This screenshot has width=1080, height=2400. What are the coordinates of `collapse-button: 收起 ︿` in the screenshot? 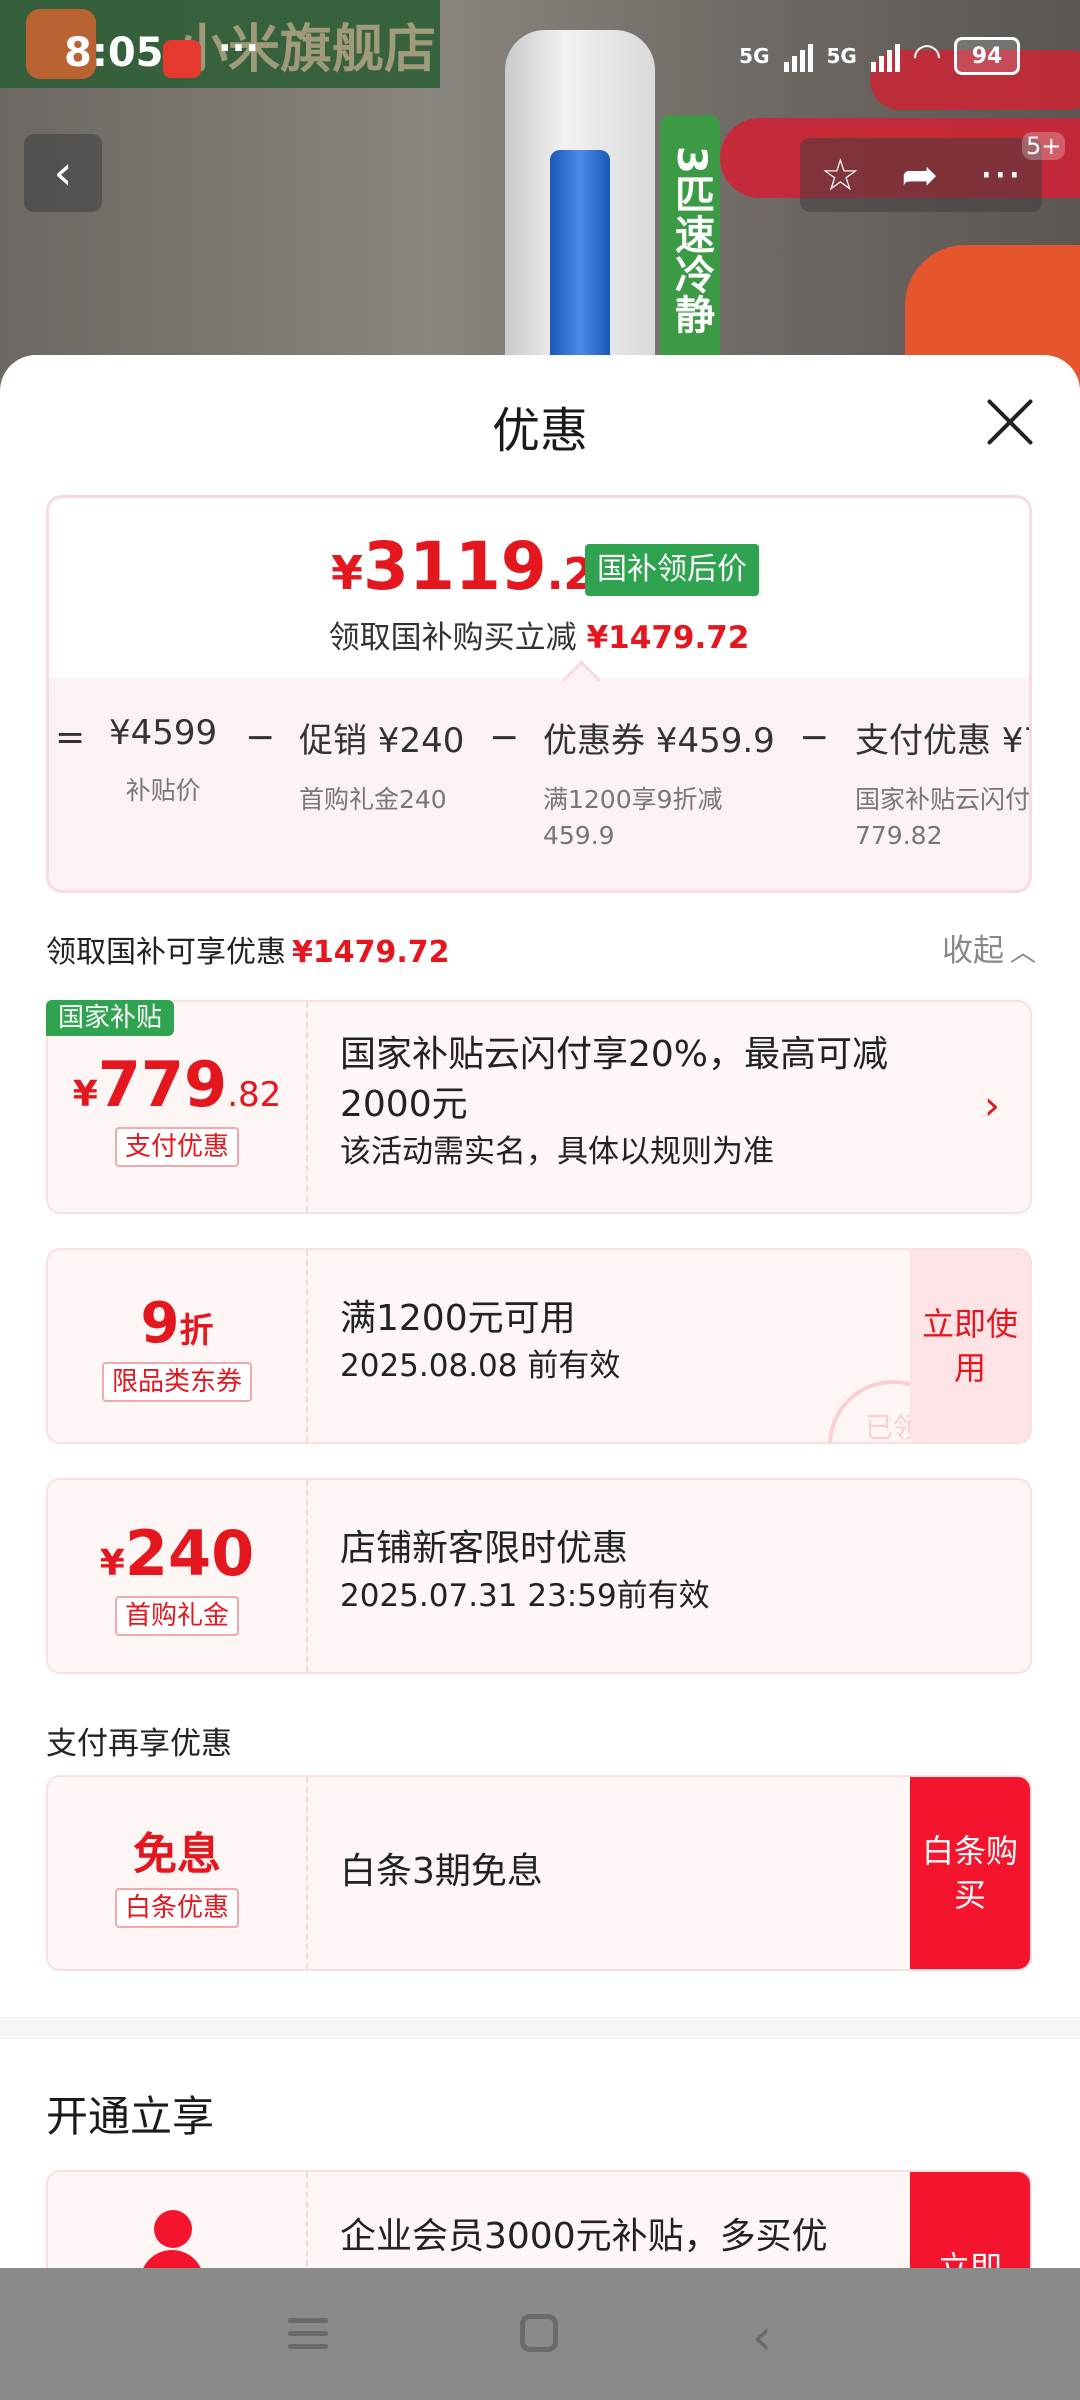 It's located at (989, 947).